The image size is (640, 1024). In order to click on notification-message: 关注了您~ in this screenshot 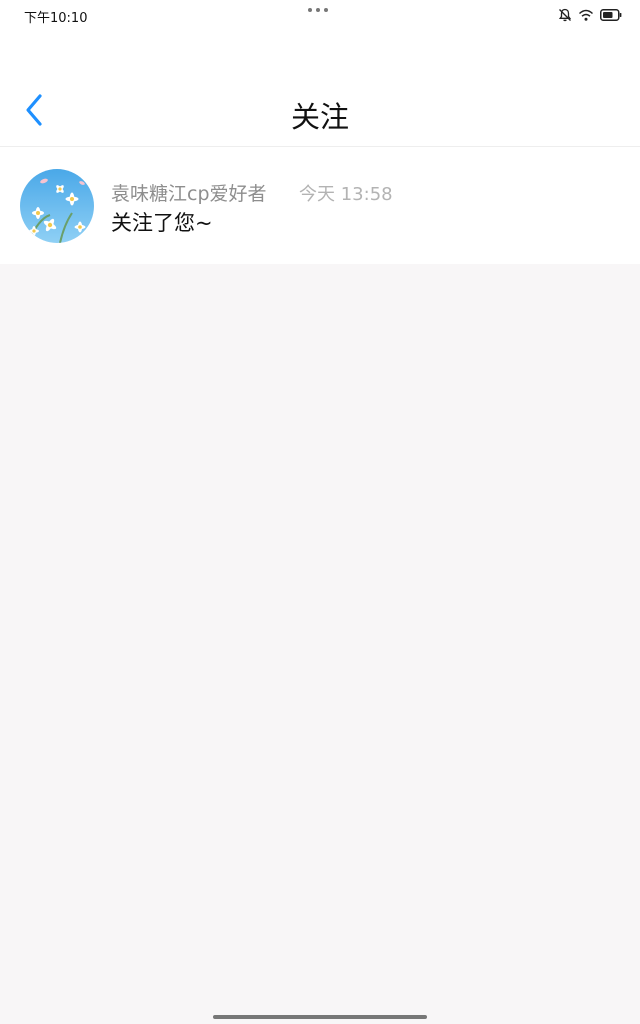, I will do `click(162, 223)`.